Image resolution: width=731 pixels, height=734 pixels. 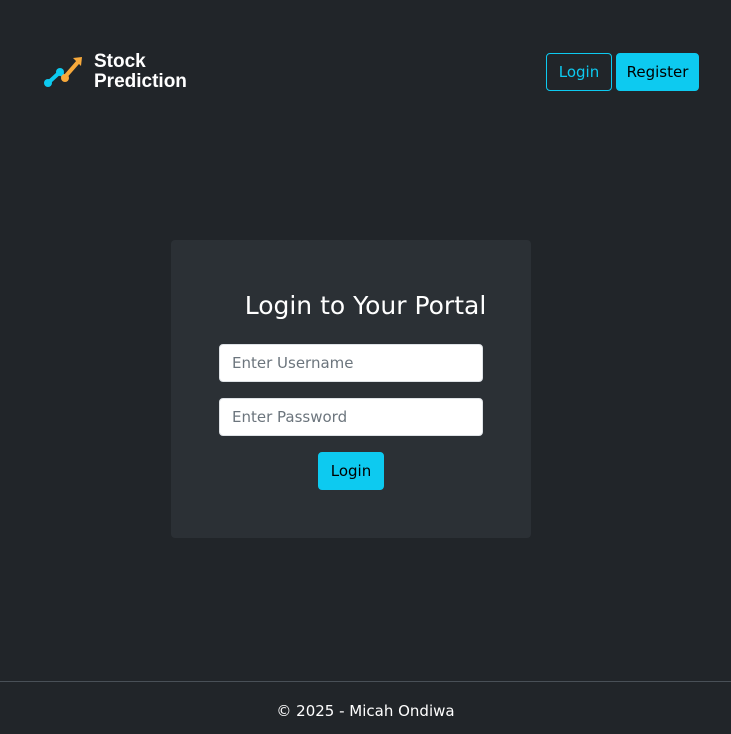 I want to click on footer-copyright: © 2025 - Micah Ondiwa, so click(x=365, y=711).